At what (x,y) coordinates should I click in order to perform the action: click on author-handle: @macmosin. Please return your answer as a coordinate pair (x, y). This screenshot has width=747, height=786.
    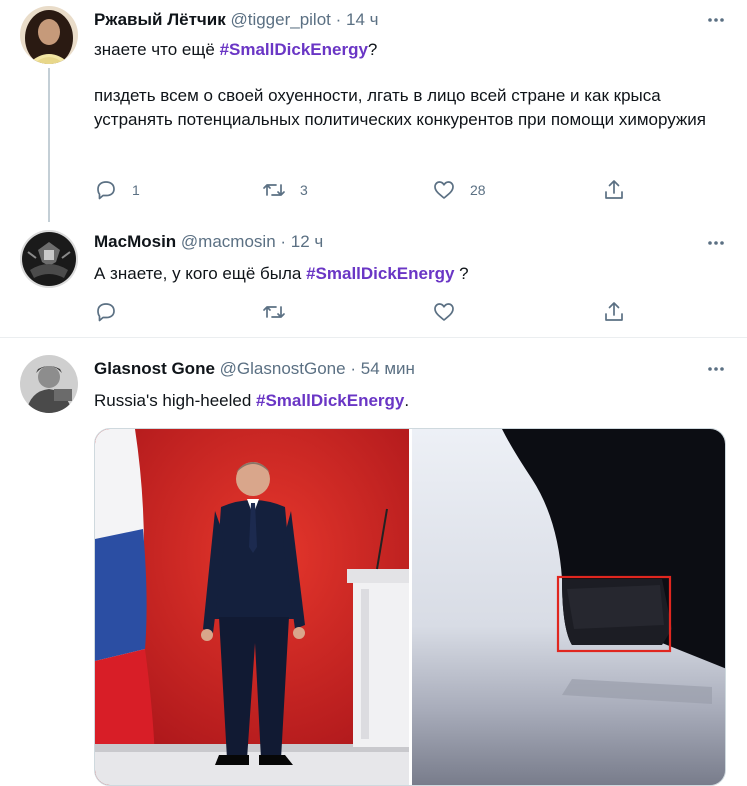
    Looking at the image, I should click on (228, 241).